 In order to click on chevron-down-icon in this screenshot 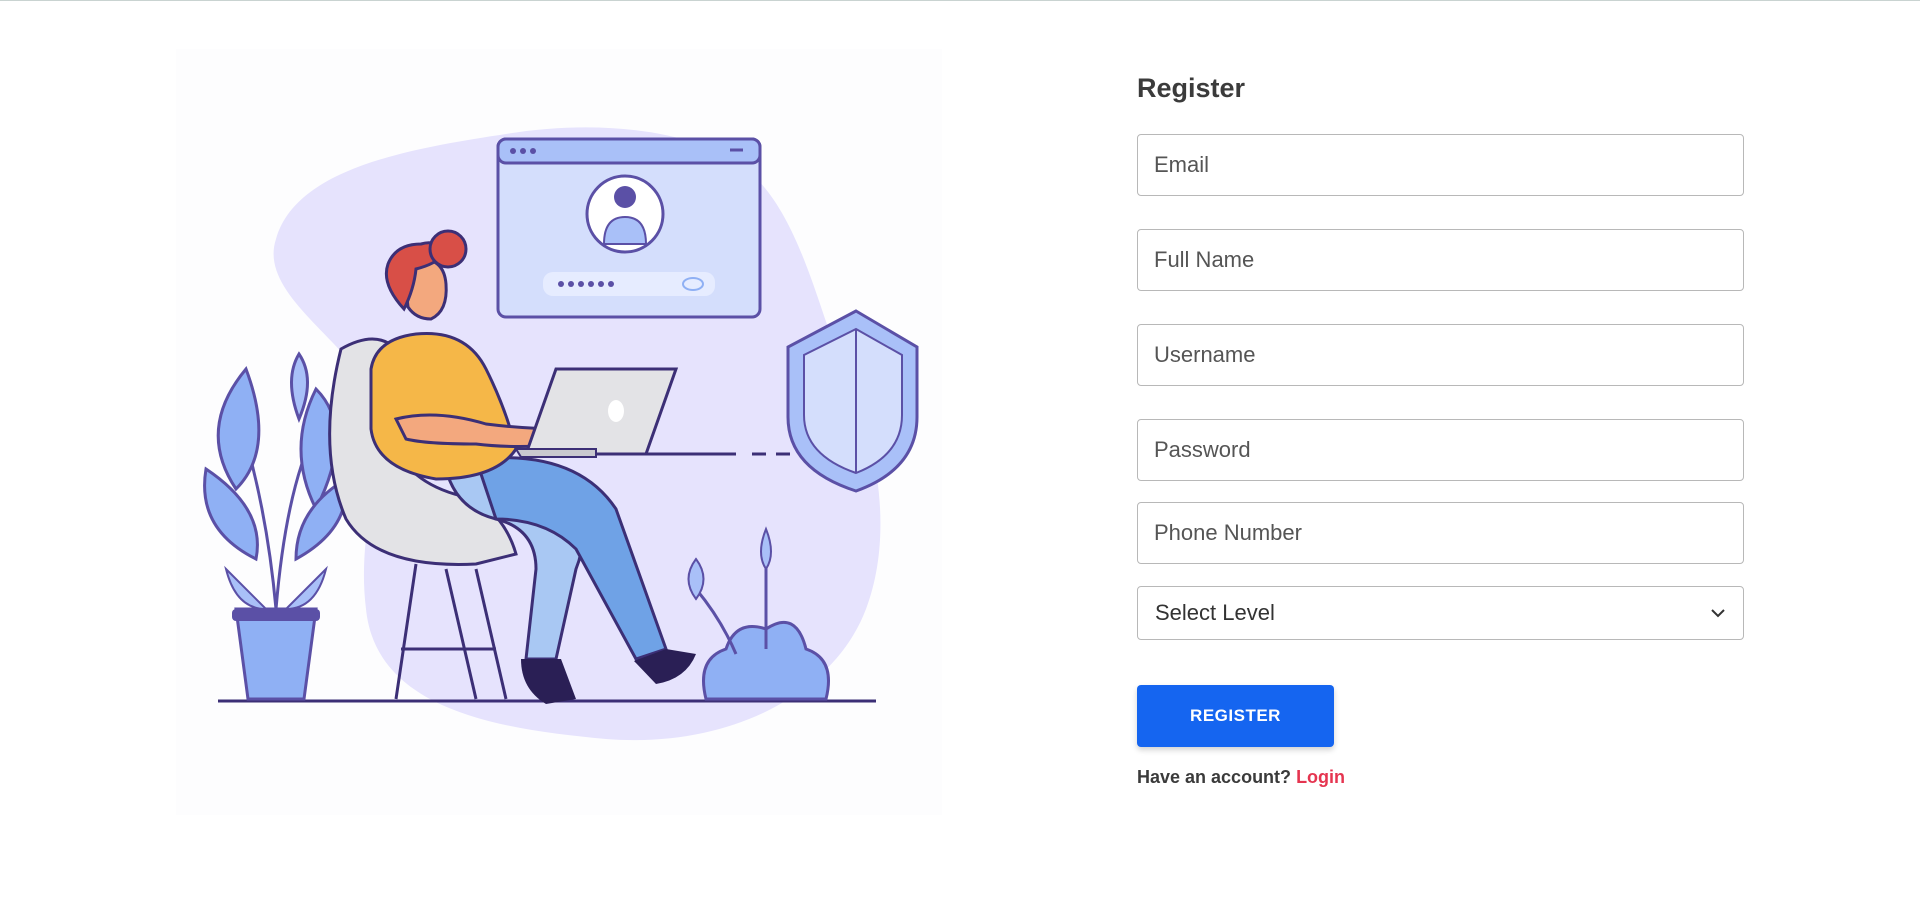, I will do `click(1718, 613)`.